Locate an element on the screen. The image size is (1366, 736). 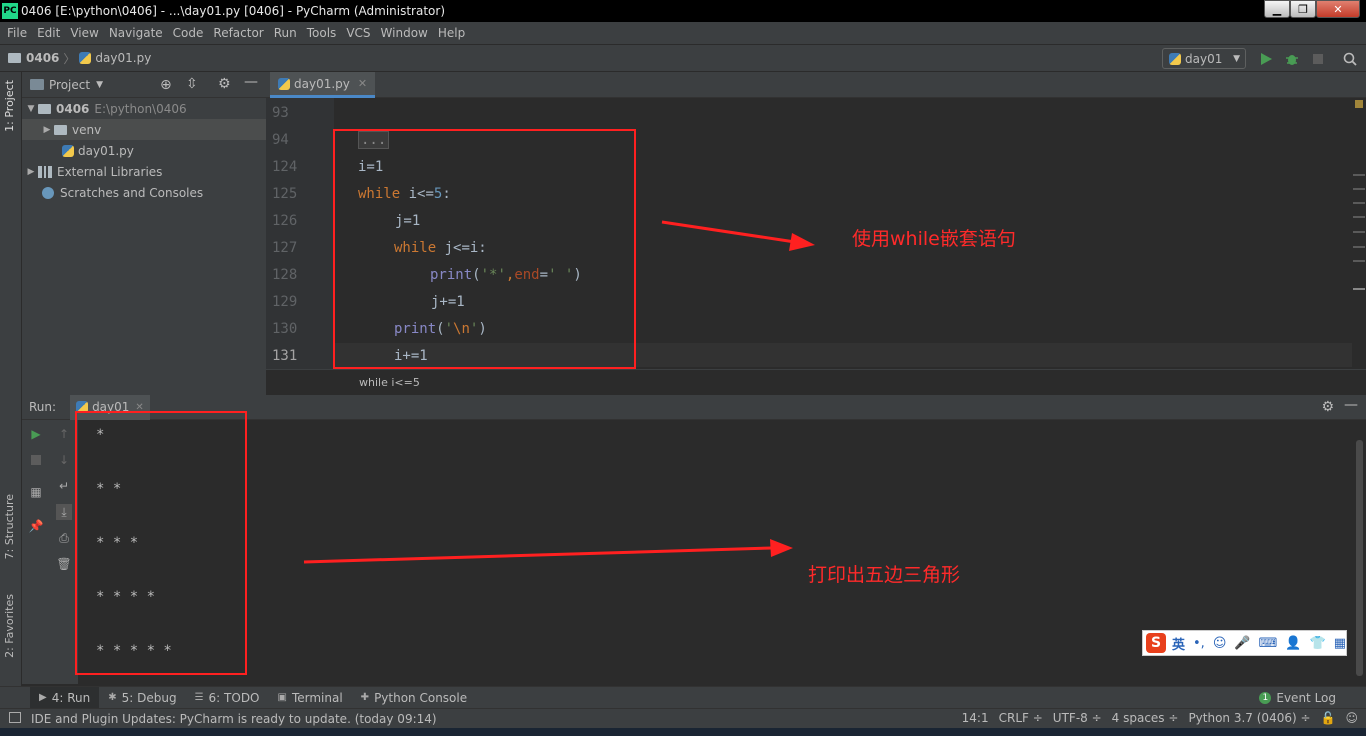
tools-grid-icon: ▦ is located at coordinates (1340, 643).